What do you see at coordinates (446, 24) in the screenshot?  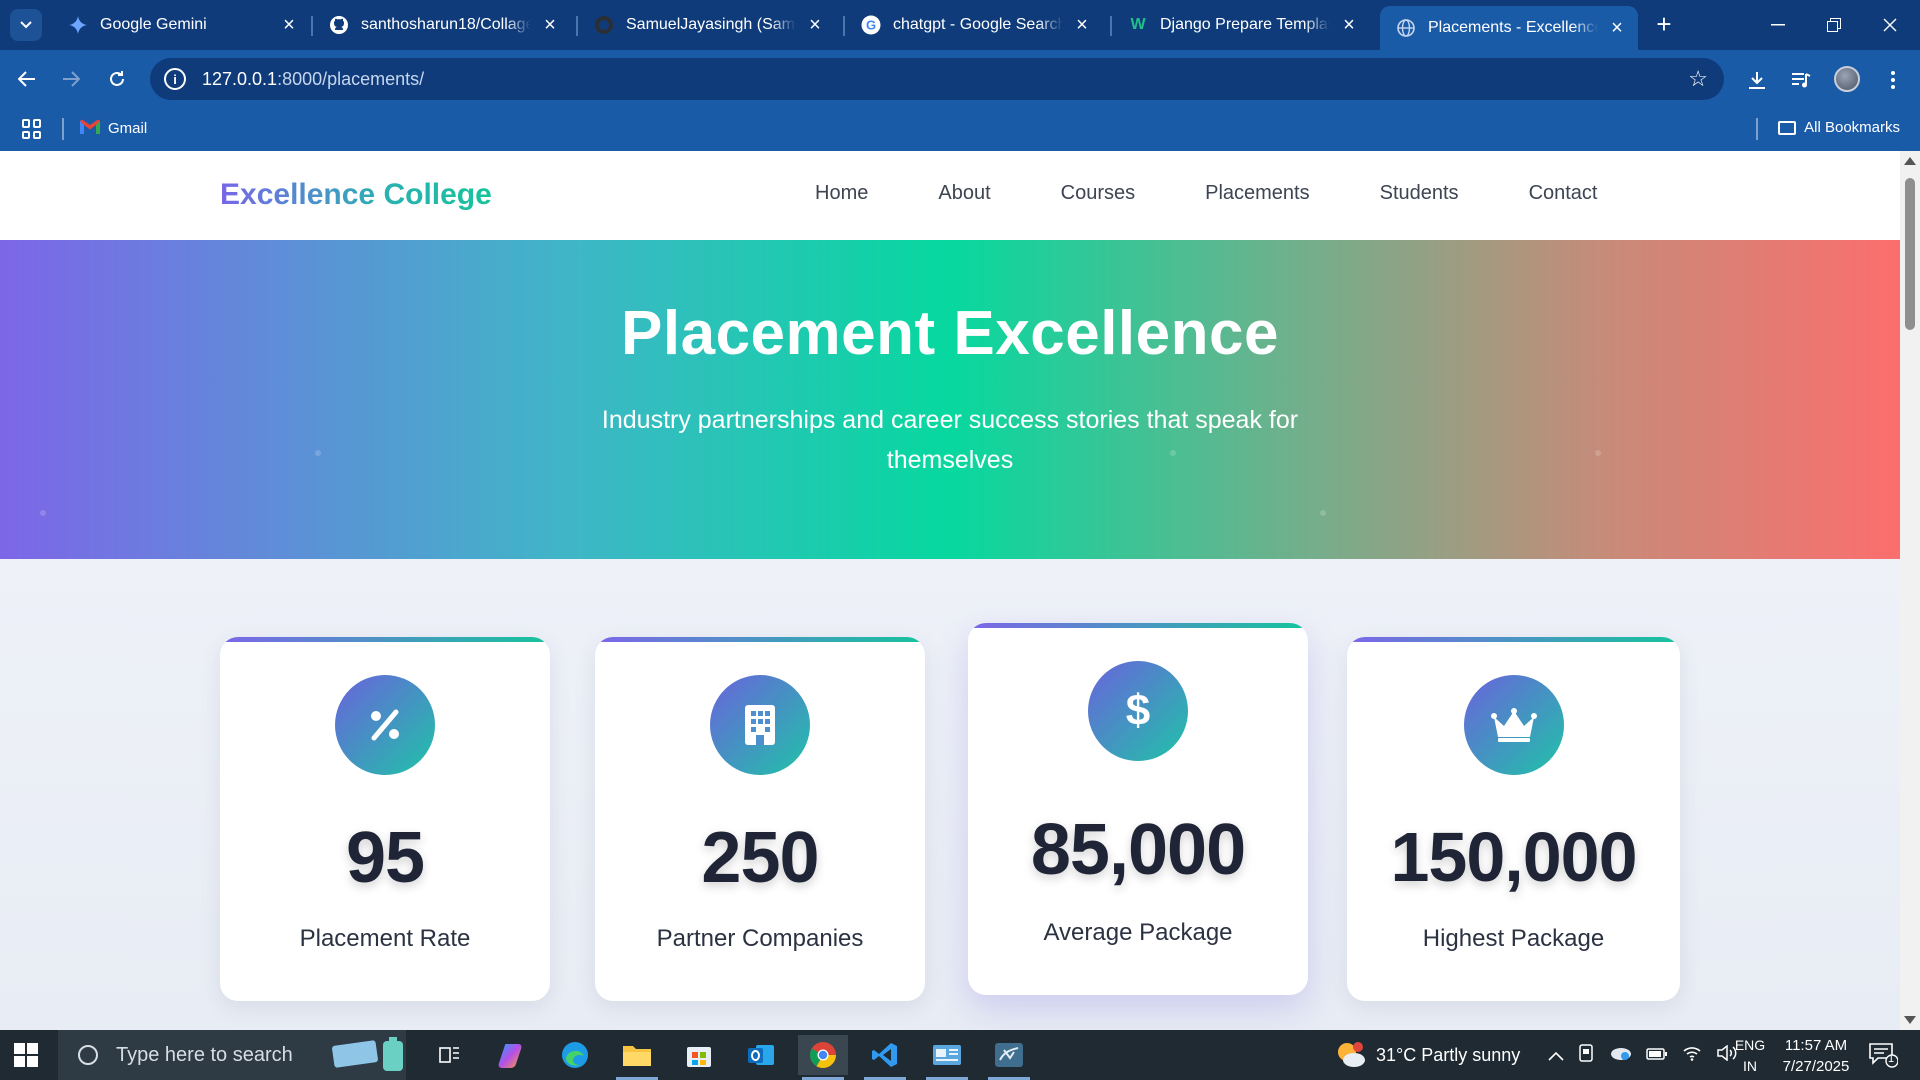 I see `tab-title: santhosharun18/Collage-w` at bounding box center [446, 24].